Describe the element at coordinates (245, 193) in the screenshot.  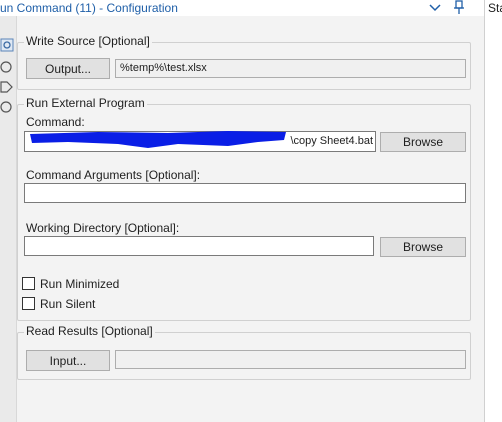
I see `command-arguments-field` at that location.